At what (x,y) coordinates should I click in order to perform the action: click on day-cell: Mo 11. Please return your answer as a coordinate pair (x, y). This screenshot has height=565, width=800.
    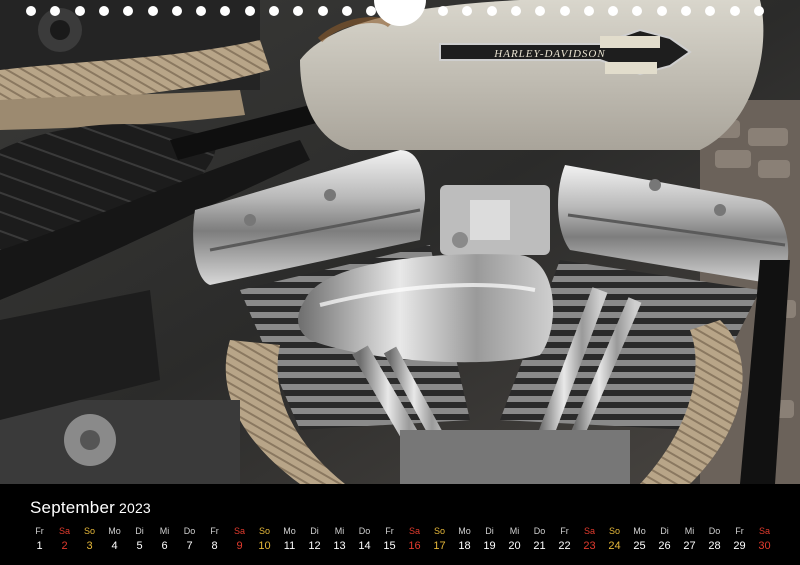
    Looking at the image, I should click on (289, 539).